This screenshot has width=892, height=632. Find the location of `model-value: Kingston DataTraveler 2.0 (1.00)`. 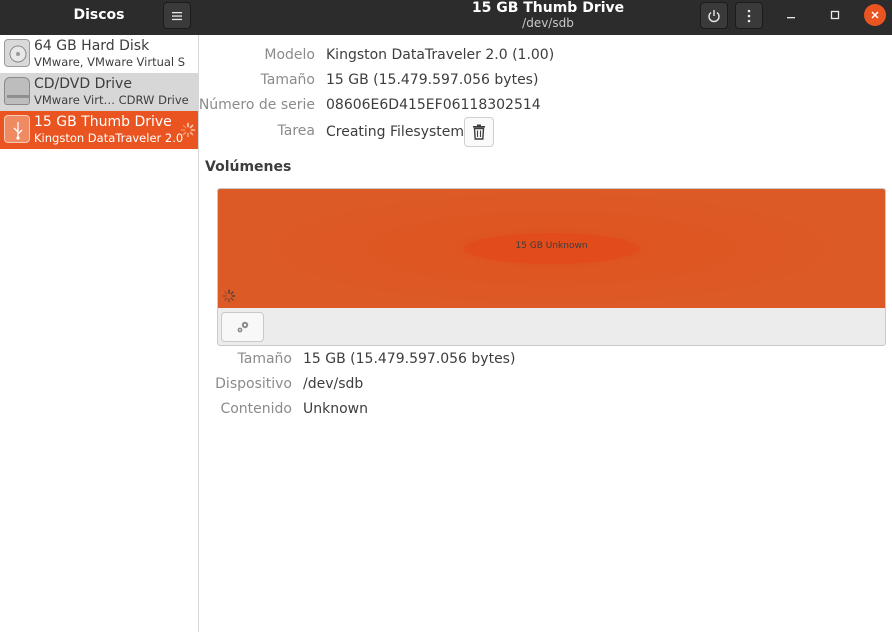

model-value: Kingston DataTraveler 2.0 (1.00) is located at coordinates (440, 55).